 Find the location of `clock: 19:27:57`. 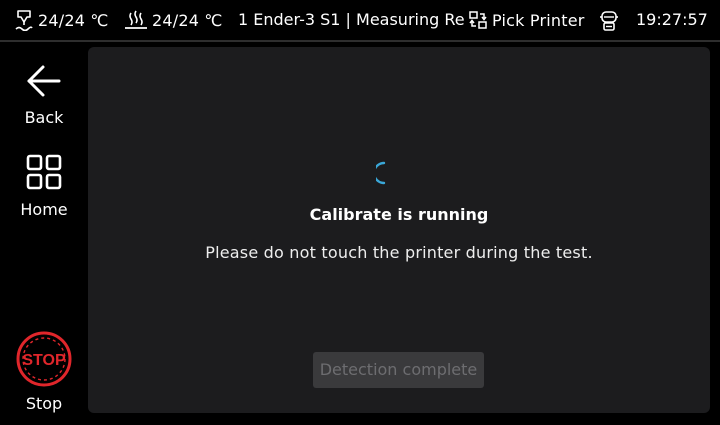

clock: 19:27:57 is located at coordinates (672, 19).